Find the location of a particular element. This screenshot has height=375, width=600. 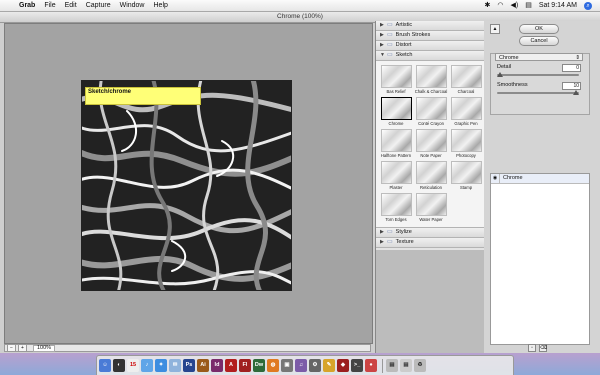

itunes-icon: ♪ is located at coordinates (147, 365).